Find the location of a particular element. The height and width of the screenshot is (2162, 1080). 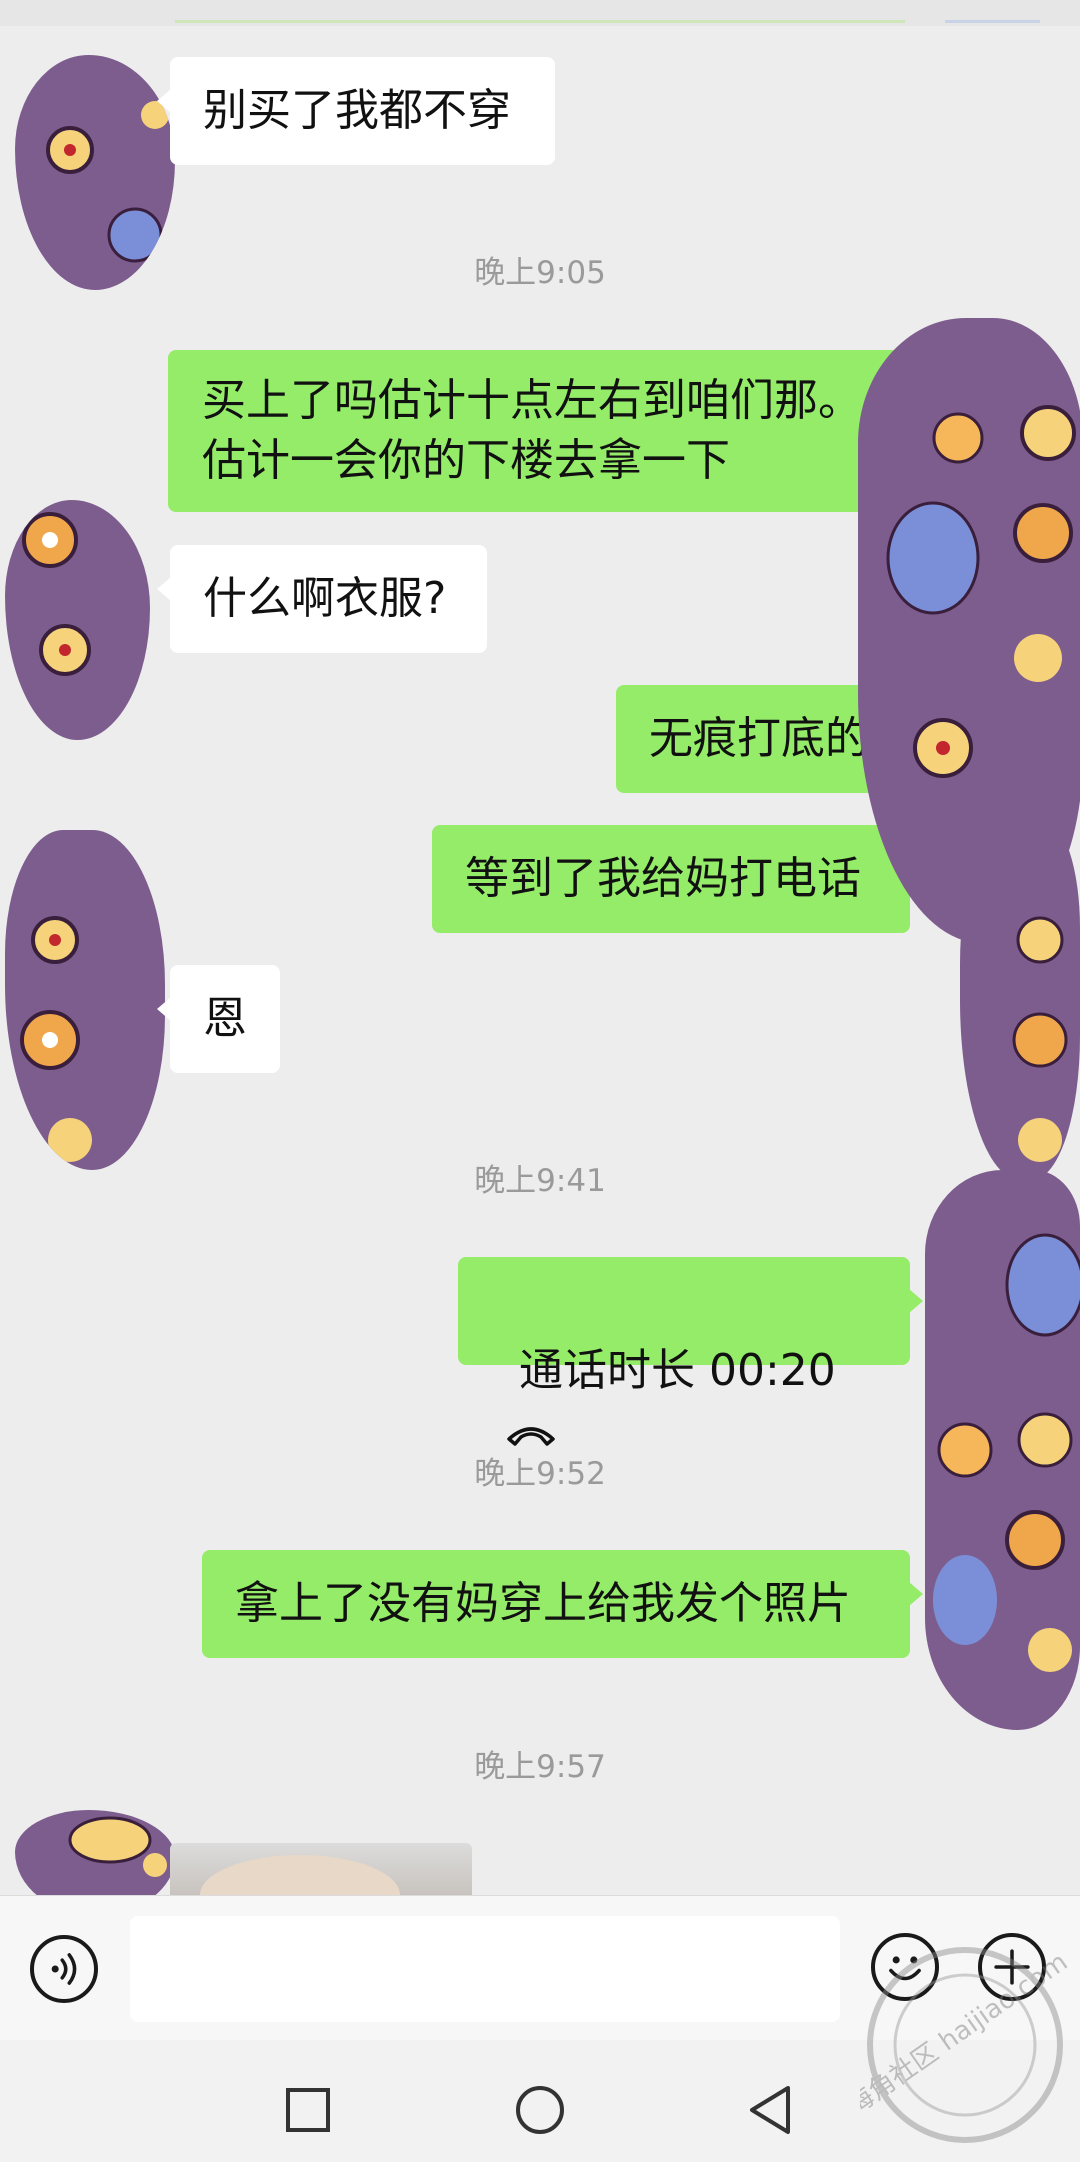

received-message: 什么啊衣服? is located at coordinates (322, 599).